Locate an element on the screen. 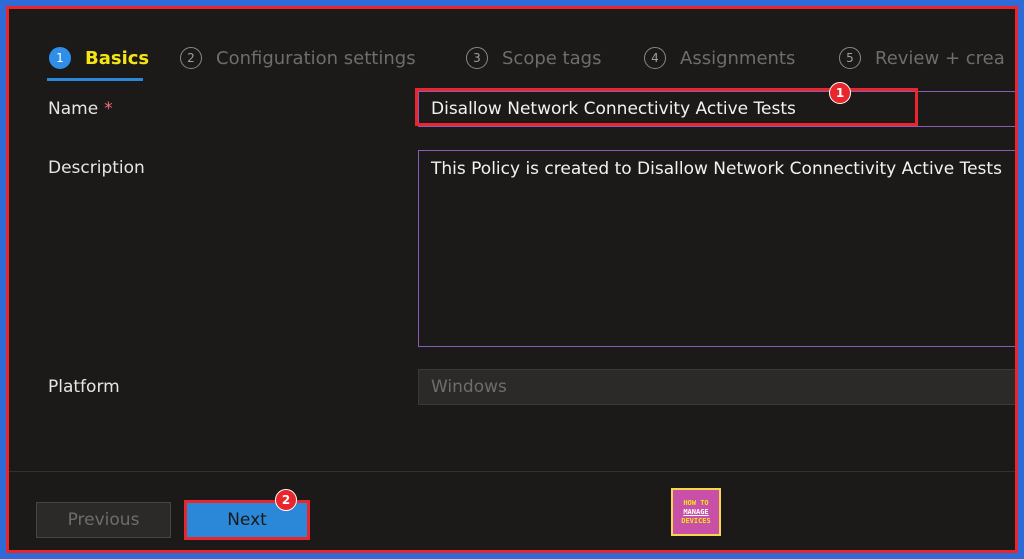 This screenshot has height=559, width=1024. previous-button: Previous is located at coordinates (103, 520).